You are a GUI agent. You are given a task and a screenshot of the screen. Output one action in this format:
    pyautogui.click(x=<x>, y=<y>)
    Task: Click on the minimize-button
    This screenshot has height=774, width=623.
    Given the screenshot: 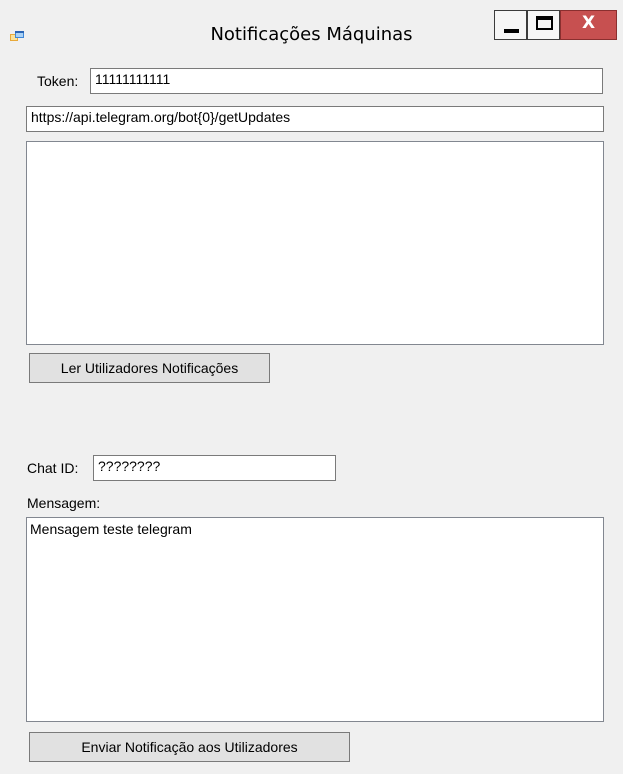 What is the action you would take?
    pyautogui.click(x=510, y=25)
    